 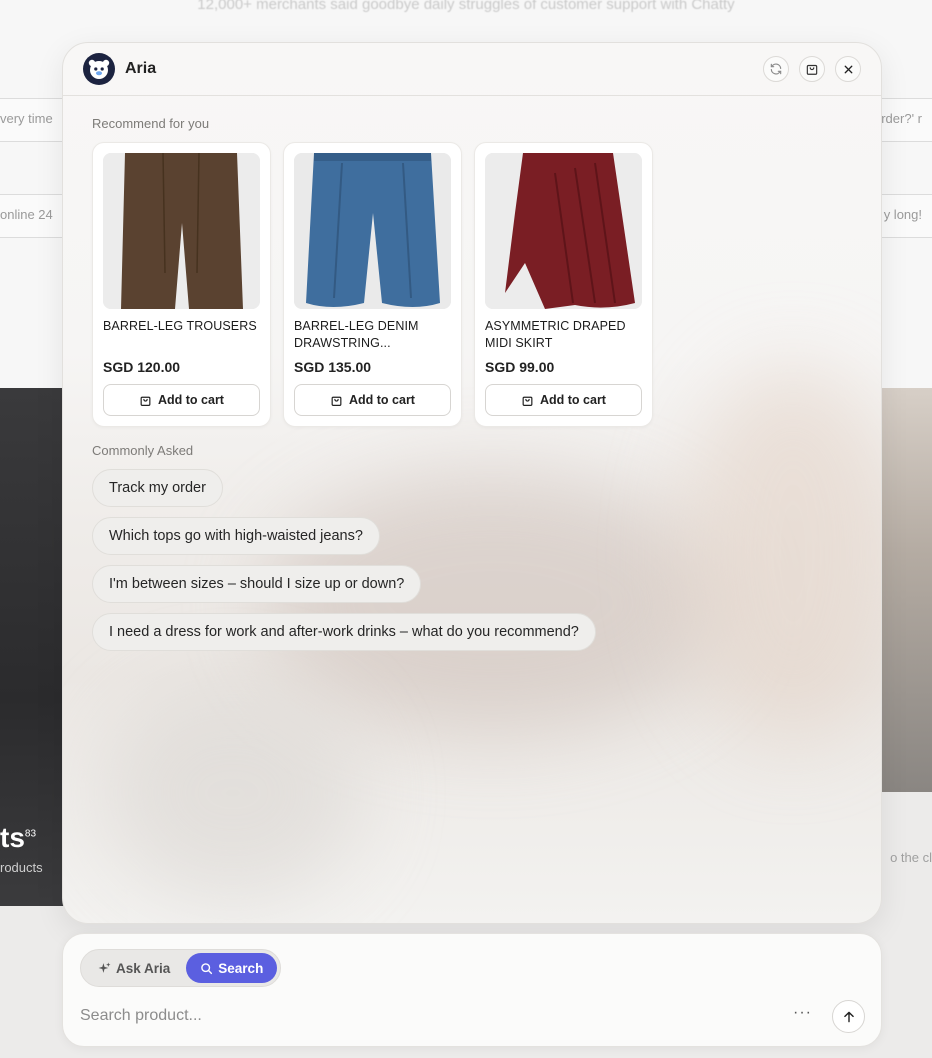 I want to click on header-actions, so click(x=812, y=69).